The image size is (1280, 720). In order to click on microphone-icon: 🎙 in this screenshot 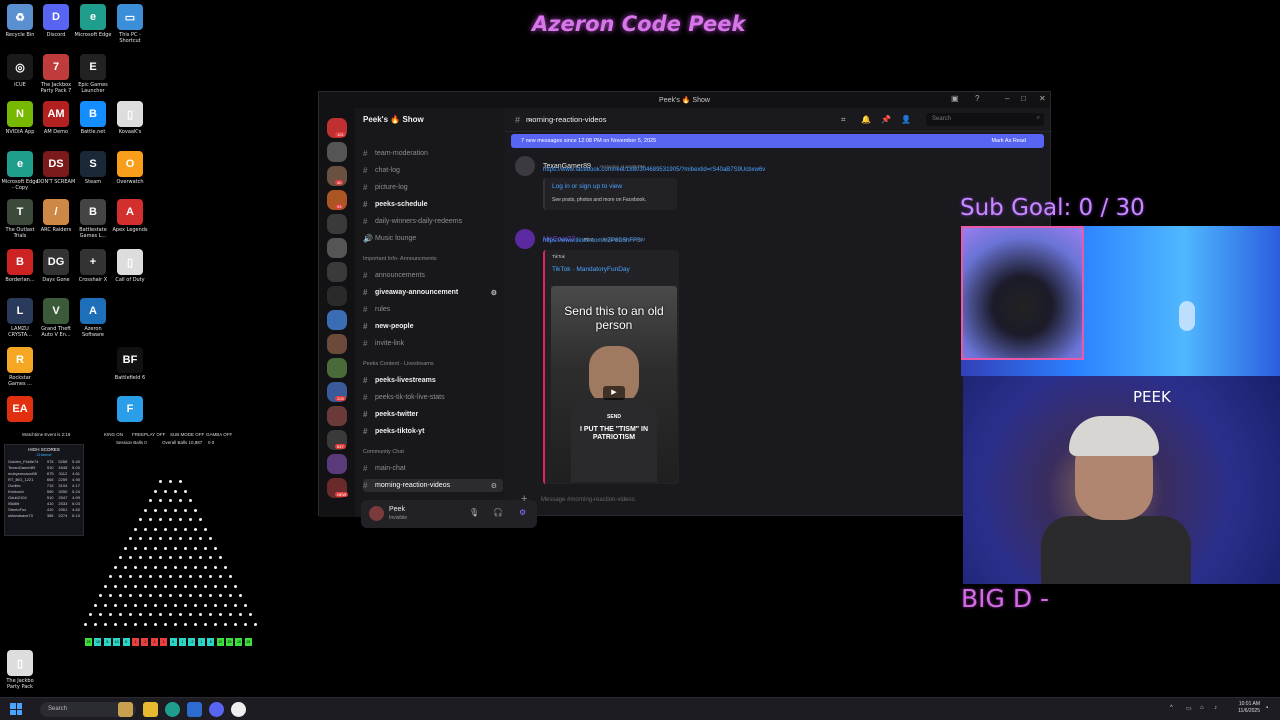, I will do `click(474, 512)`.